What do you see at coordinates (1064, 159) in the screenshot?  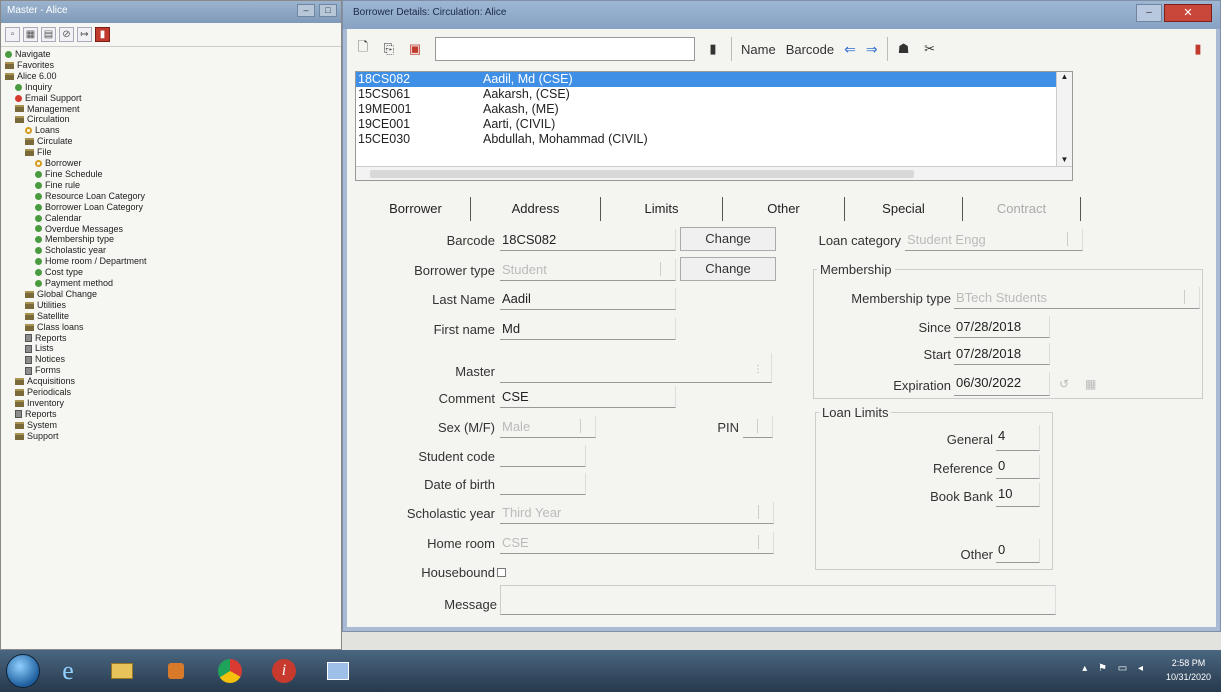 I see `scroll-down-icon: ▼` at bounding box center [1064, 159].